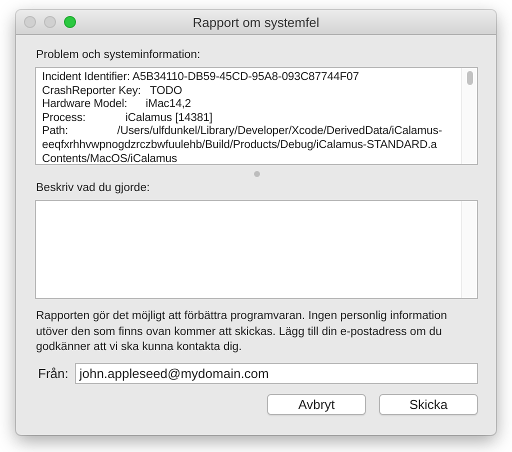 This screenshot has height=452, width=512. What do you see at coordinates (256, 22) in the screenshot?
I see `window-title: Rapport om systemfel` at bounding box center [256, 22].